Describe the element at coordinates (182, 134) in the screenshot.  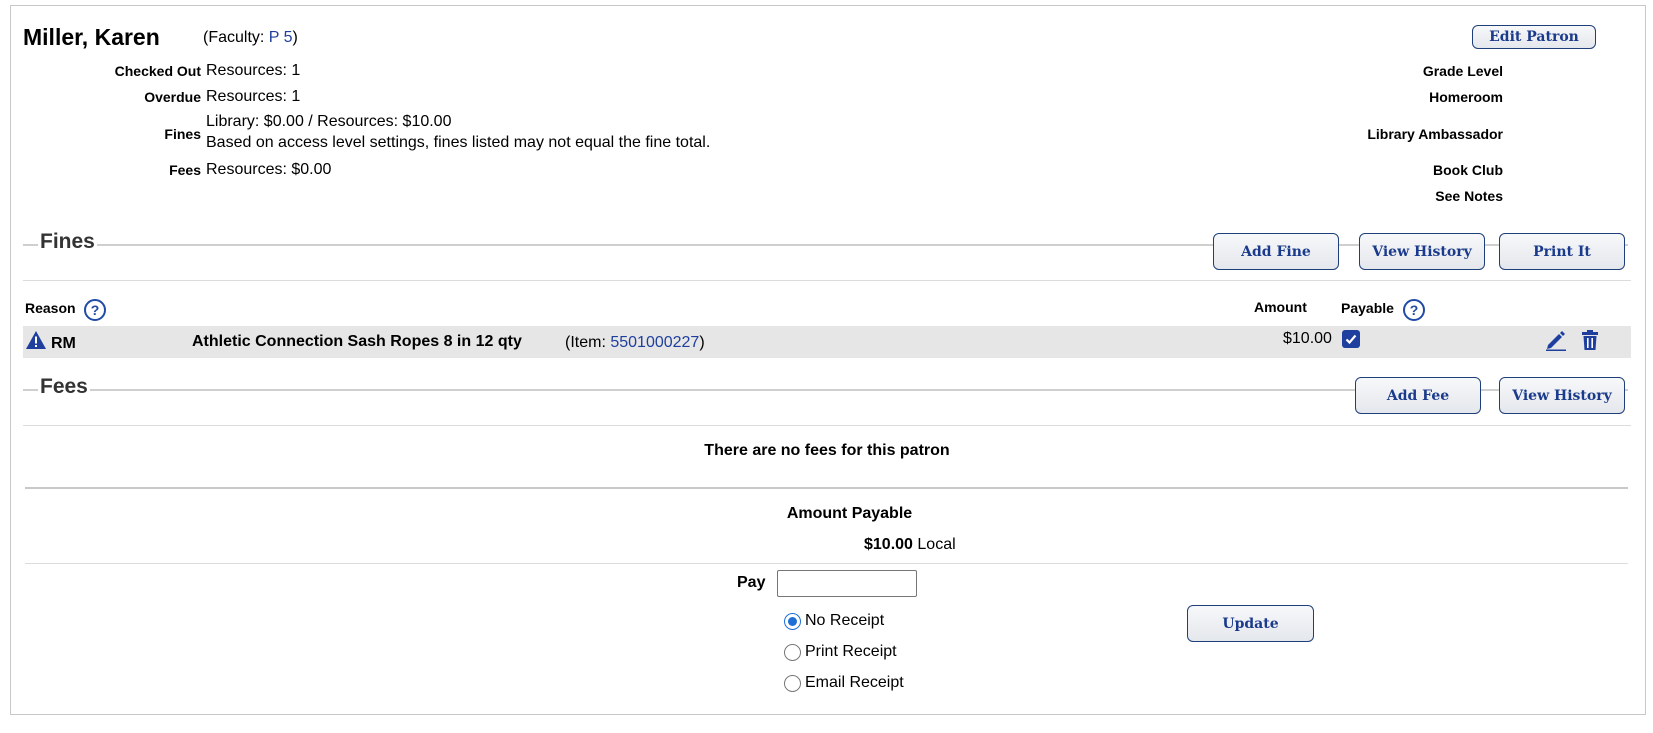
I see `fines-label: Fines` at that location.